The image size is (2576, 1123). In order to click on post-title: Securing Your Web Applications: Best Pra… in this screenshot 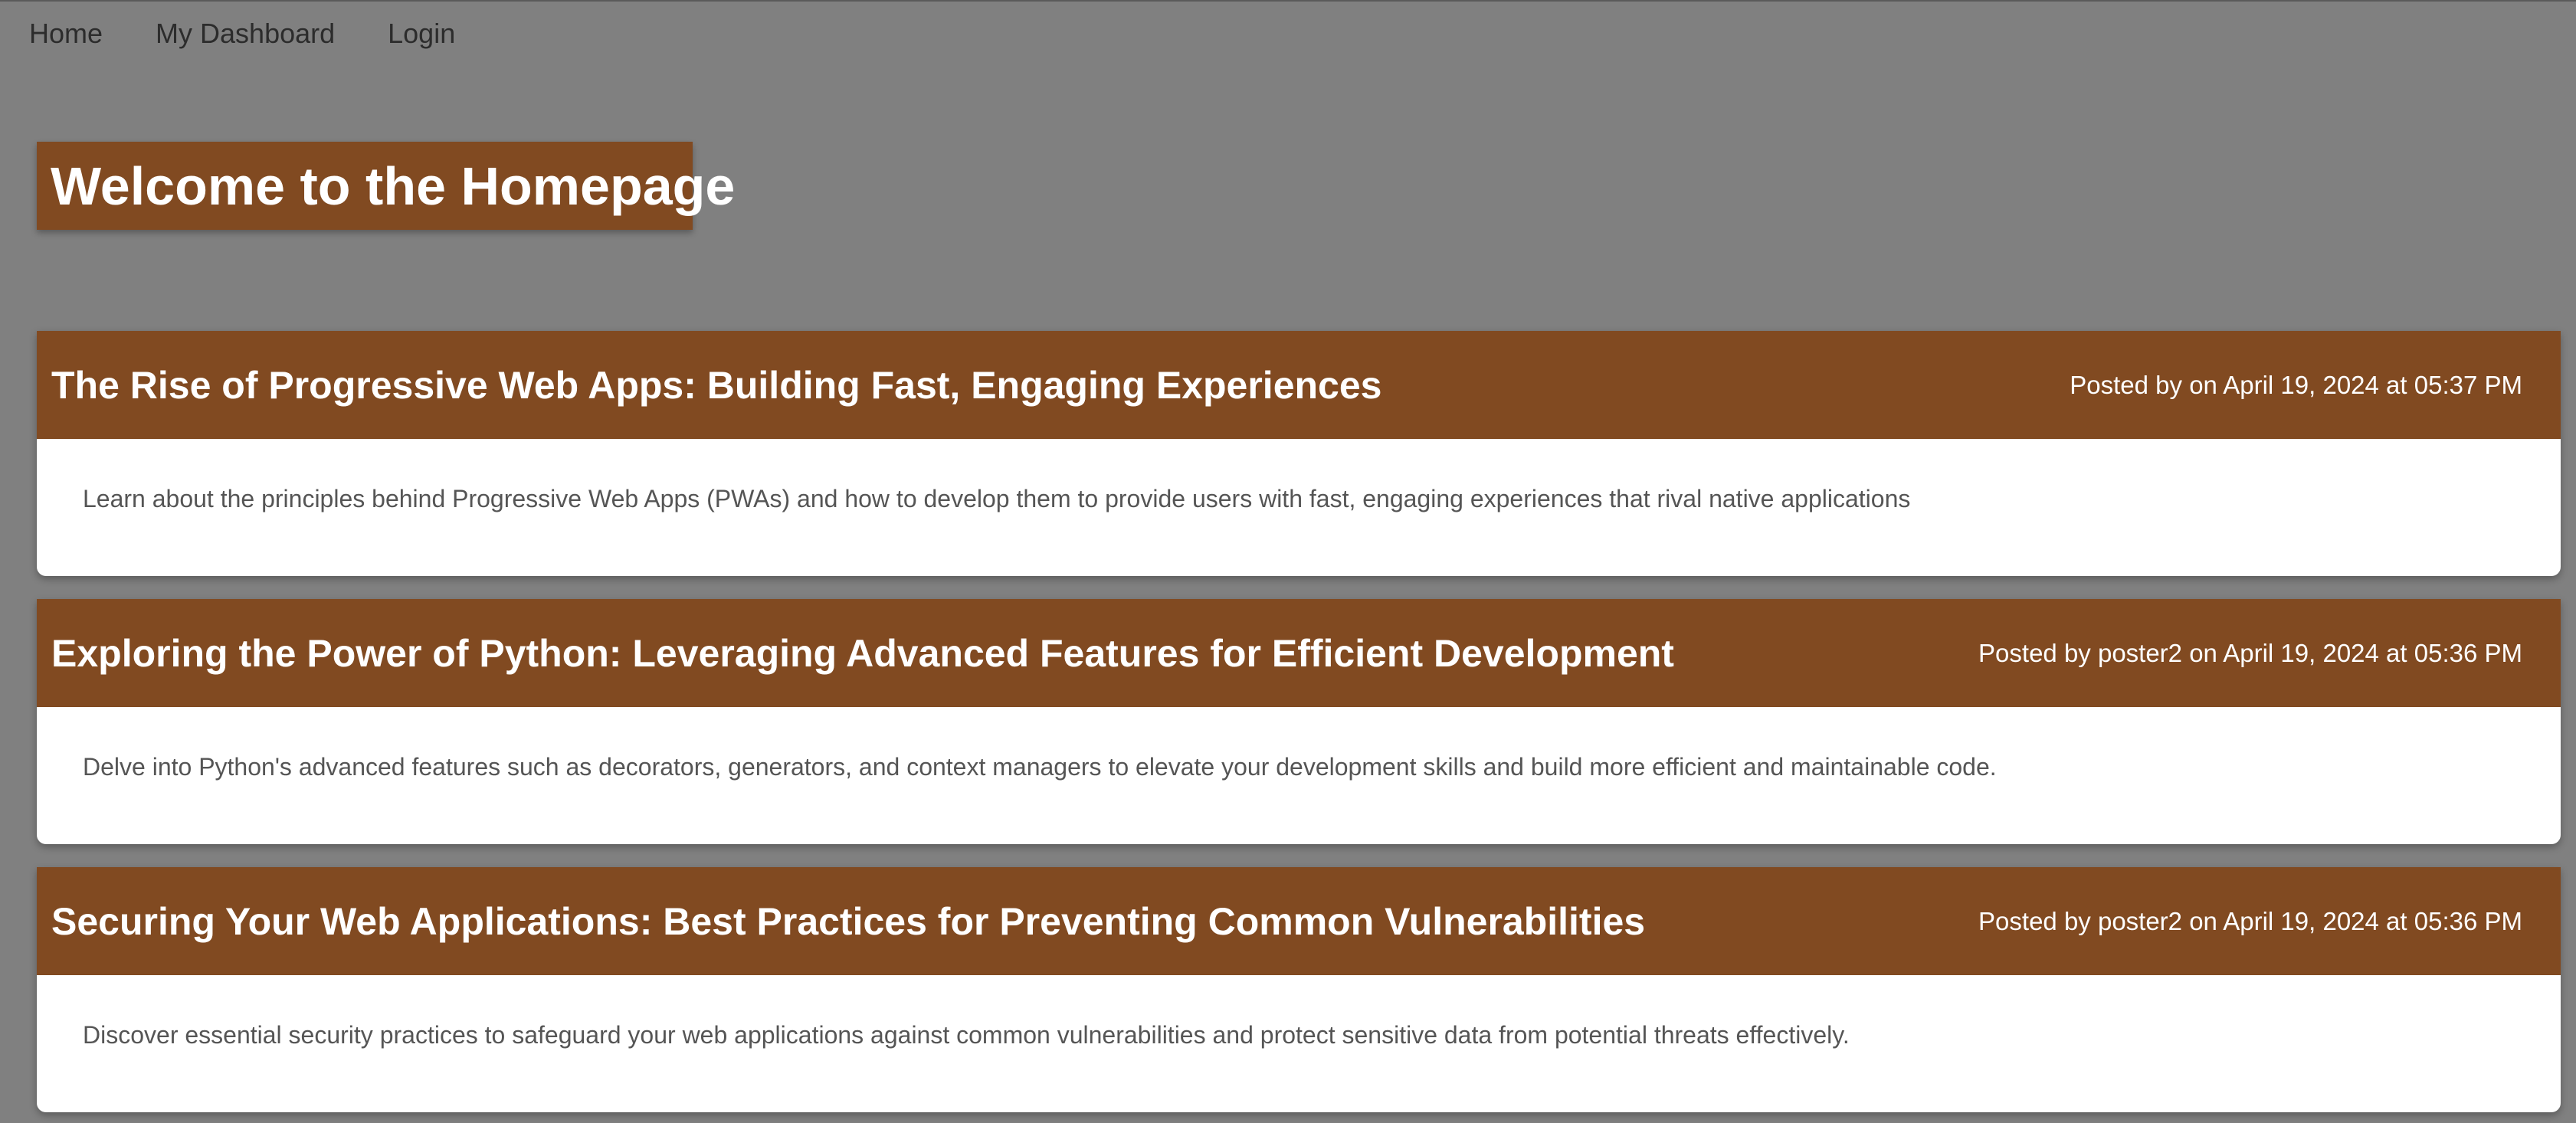, I will do `click(848, 922)`.